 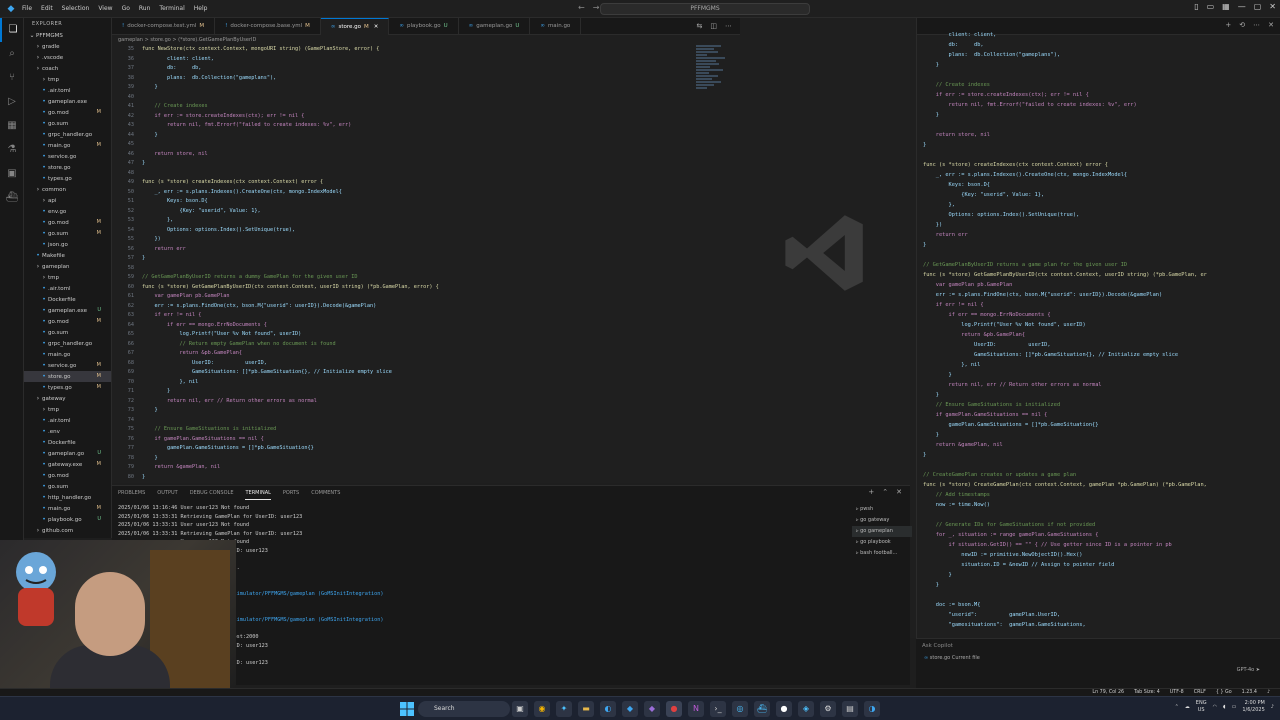 I want to click on notification-bell-icon: ♪, so click(x=1272, y=707).